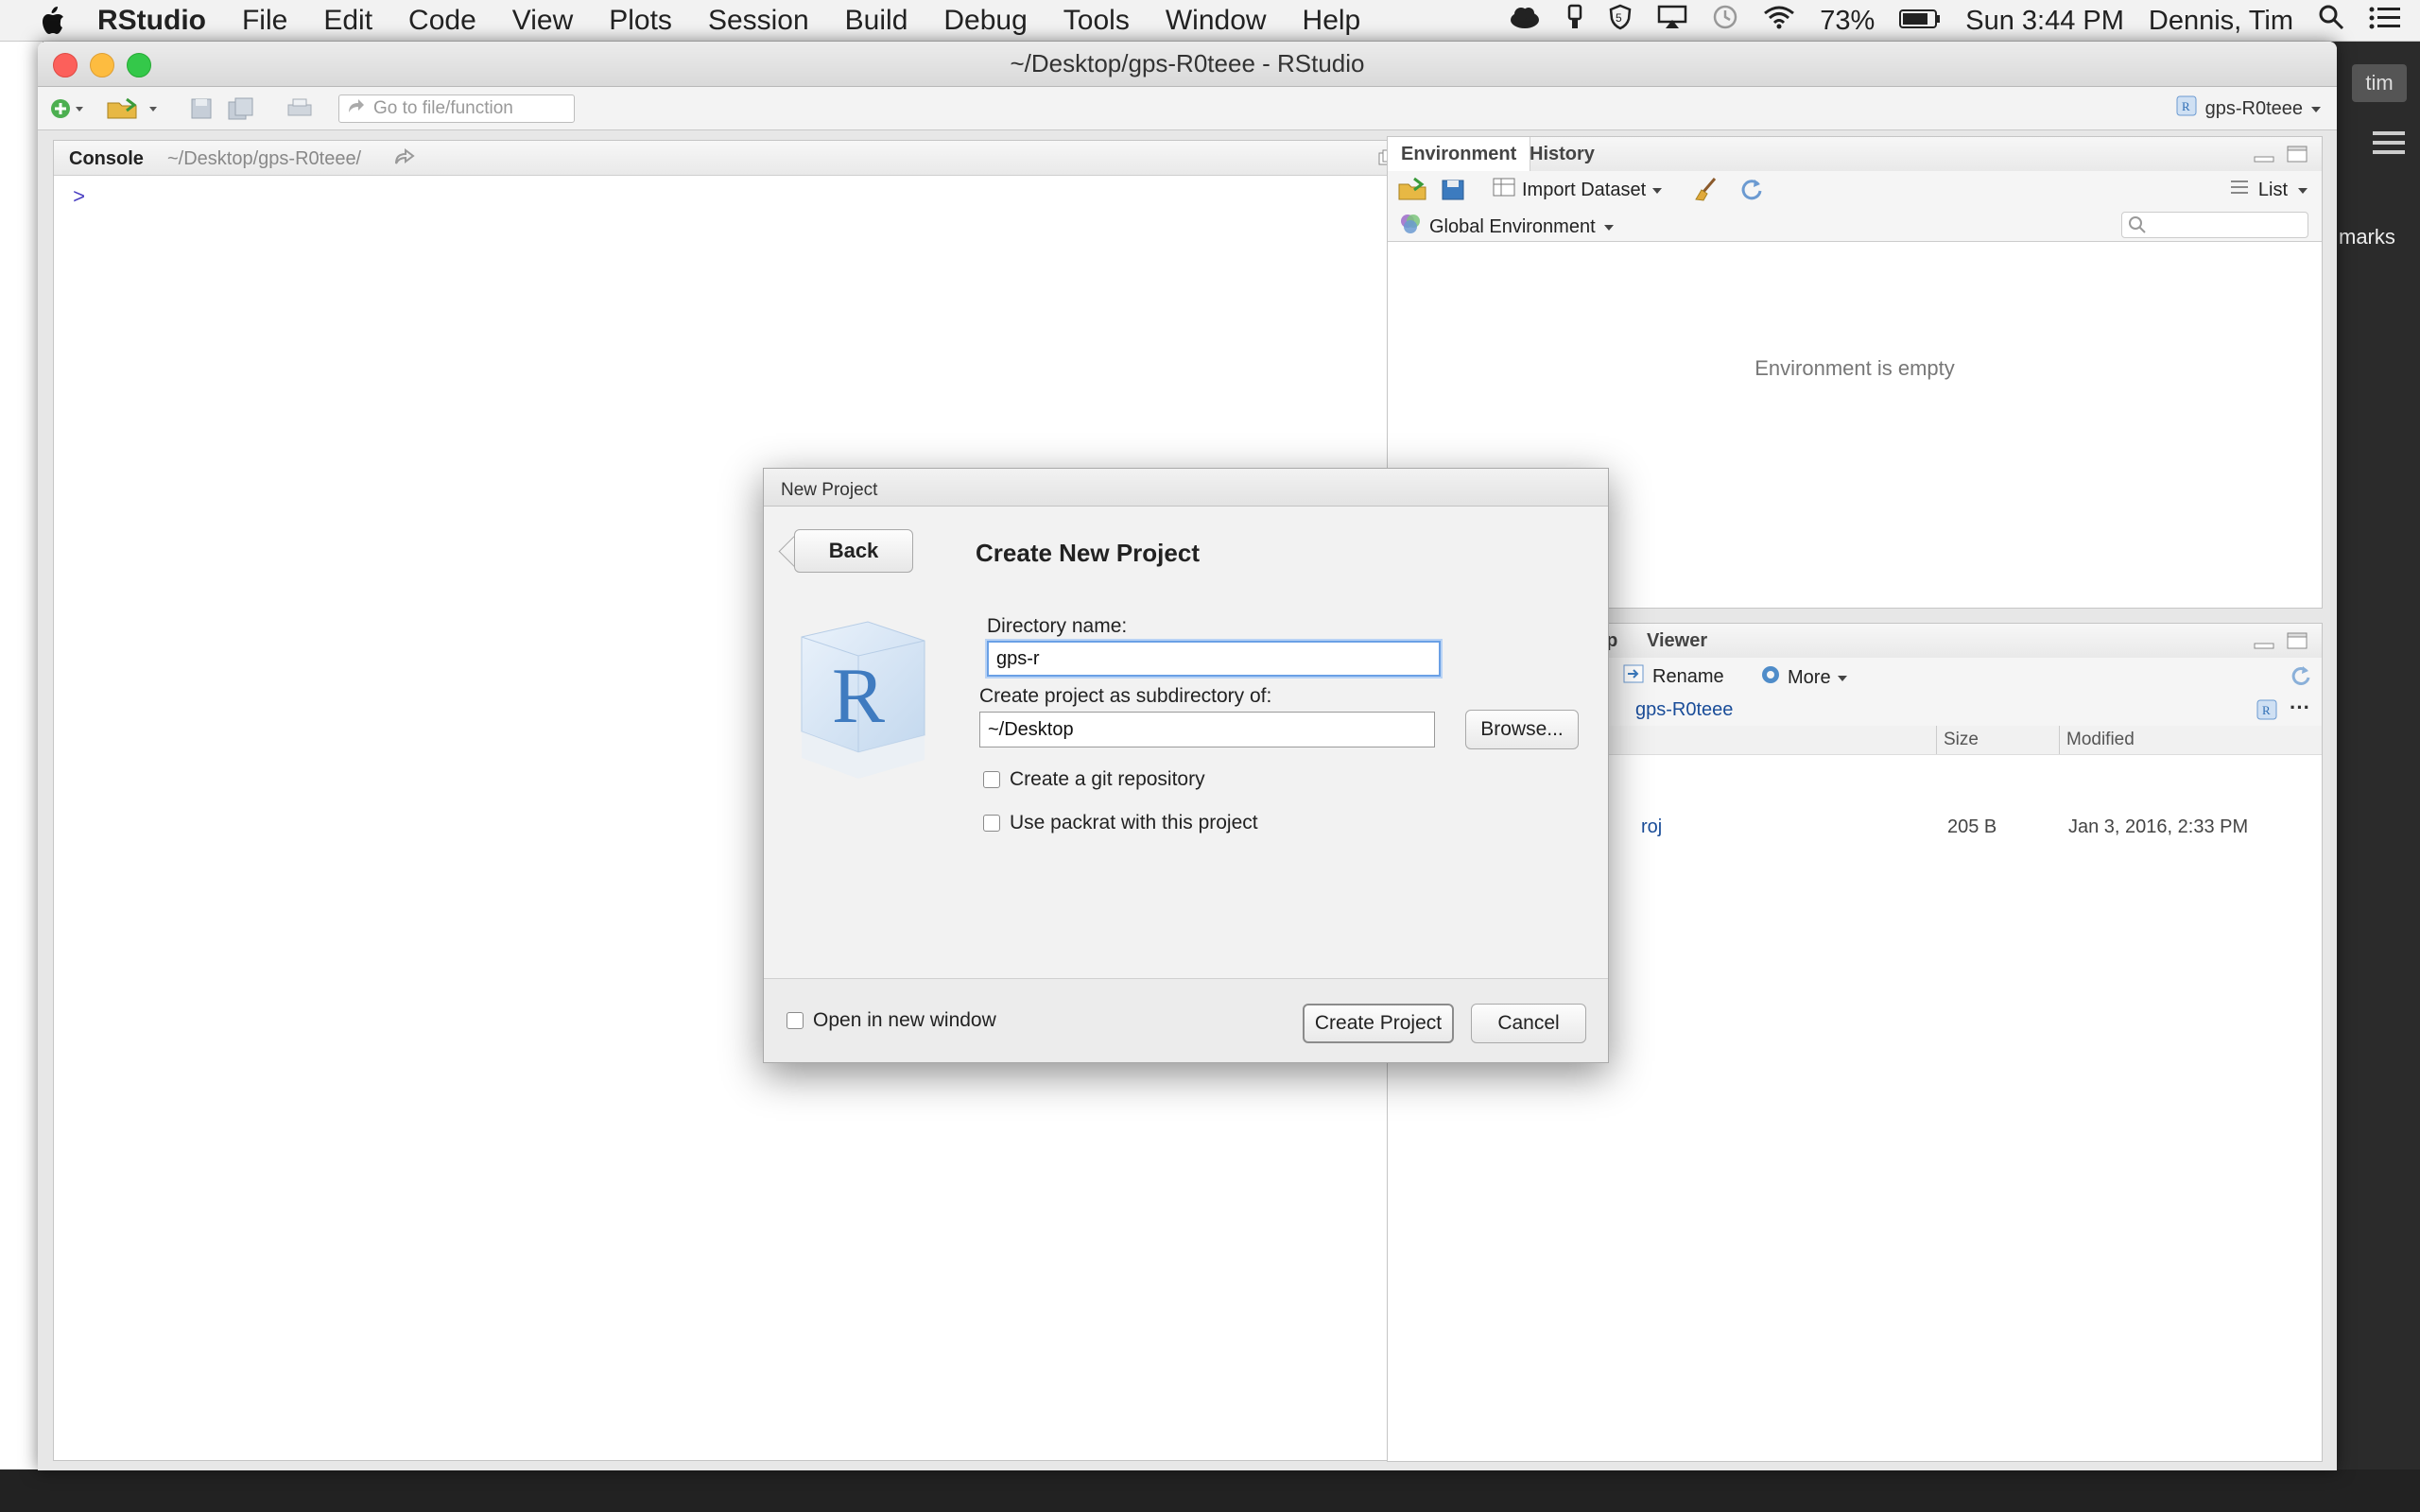 This screenshot has width=2420, height=1512. What do you see at coordinates (1706, 192) in the screenshot?
I see `clear-workspace-broom-icon` at bounding box center [1706, 192].